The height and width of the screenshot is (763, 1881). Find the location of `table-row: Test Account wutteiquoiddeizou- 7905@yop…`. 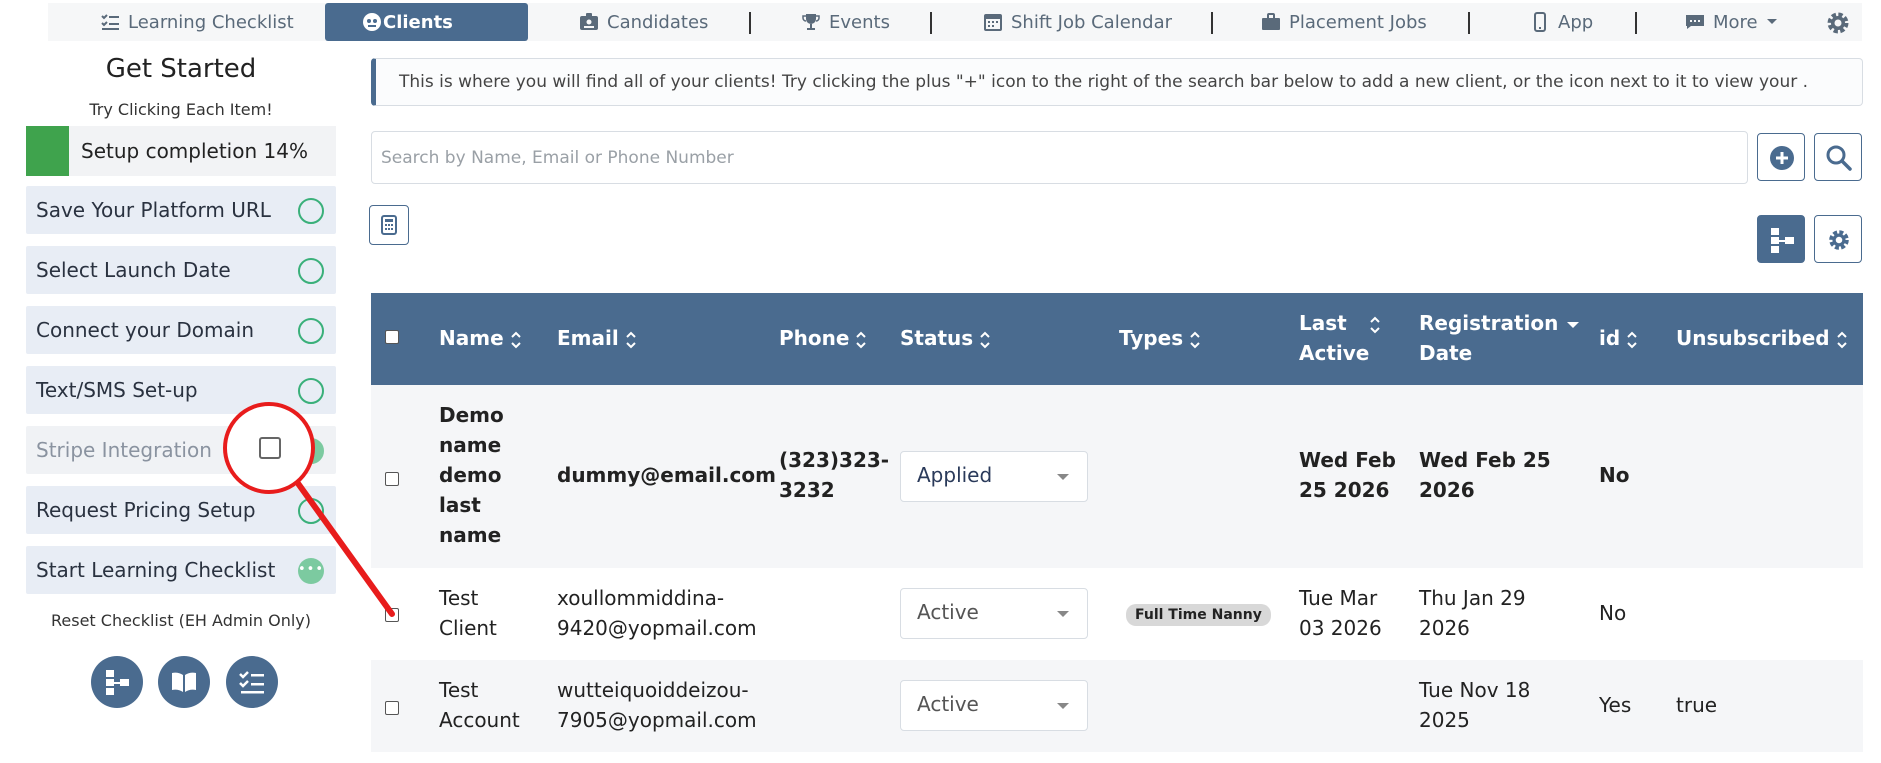

table-row: Test Account wutteiquoiddeizou- 7905@yop… is located at coordinates (1117, 706).